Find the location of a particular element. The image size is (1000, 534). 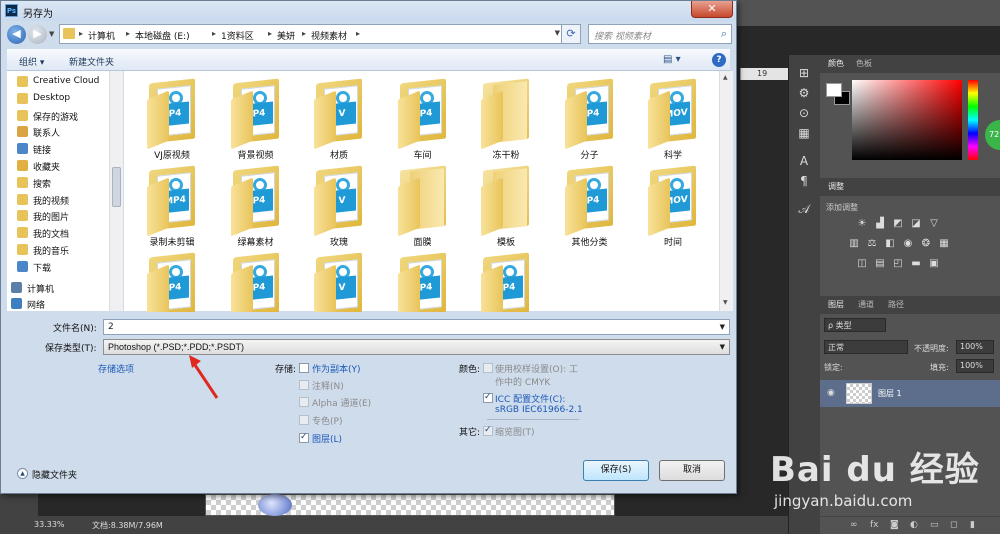

layers-checkbox is located at coordinates (304, 437).